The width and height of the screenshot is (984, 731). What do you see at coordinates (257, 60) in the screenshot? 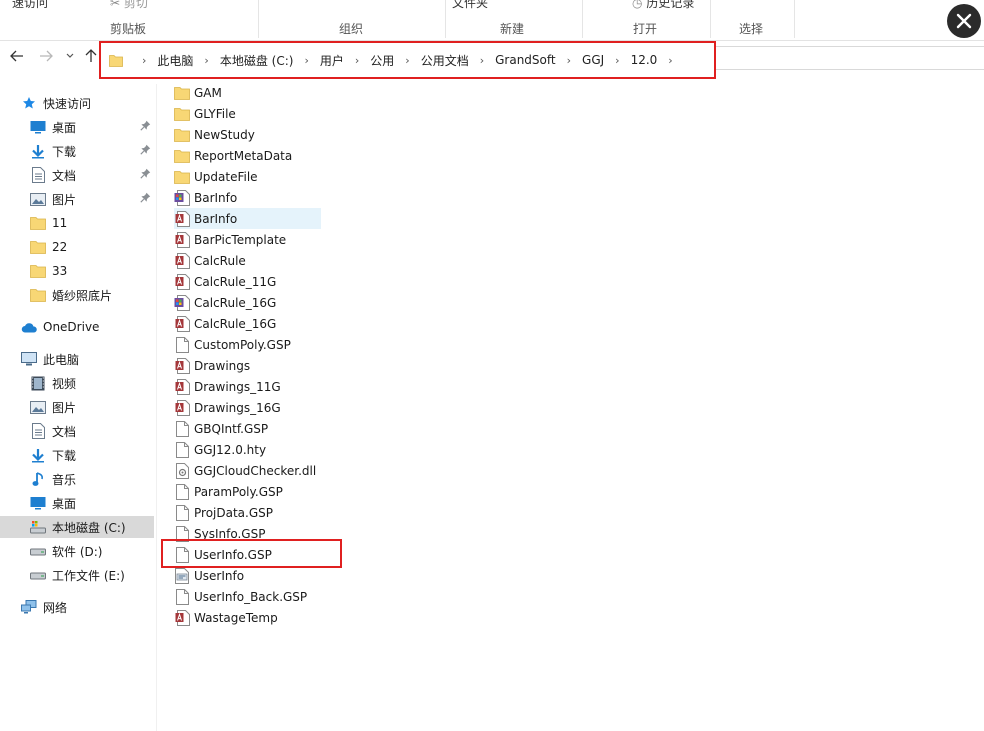
I see `breadcrumb-local-disk-c: 本地磁盘 (C:)` at bounding box center [257, 60].